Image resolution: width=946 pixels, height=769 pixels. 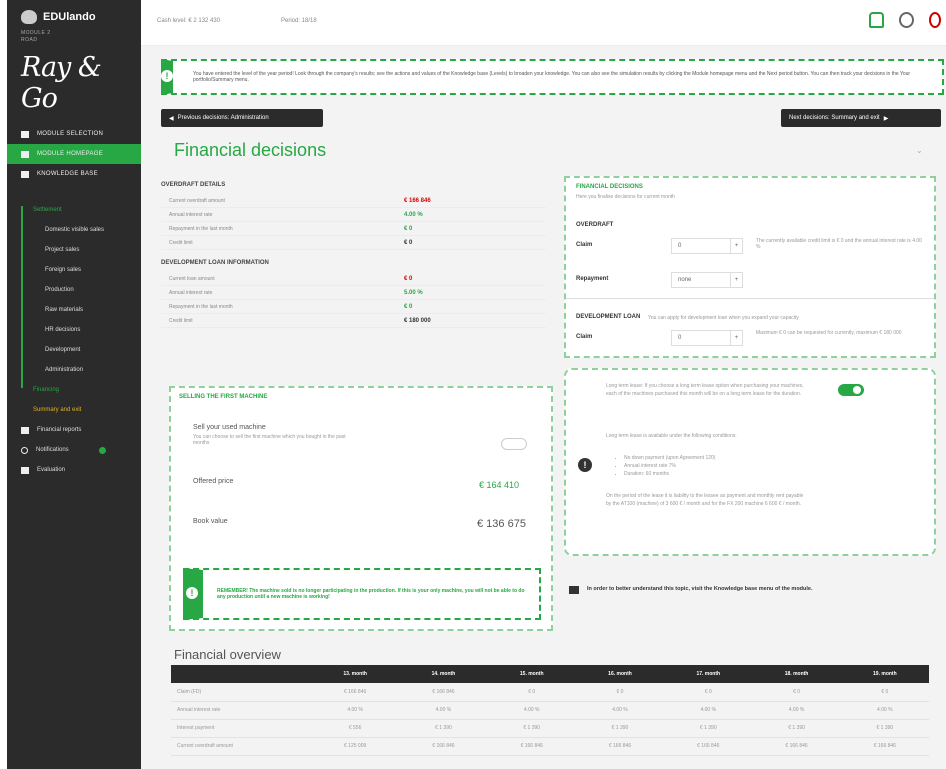 I want to click on prev-decisions-button: ◀ Previous decisions: Administration, so click(x=242, y=118).